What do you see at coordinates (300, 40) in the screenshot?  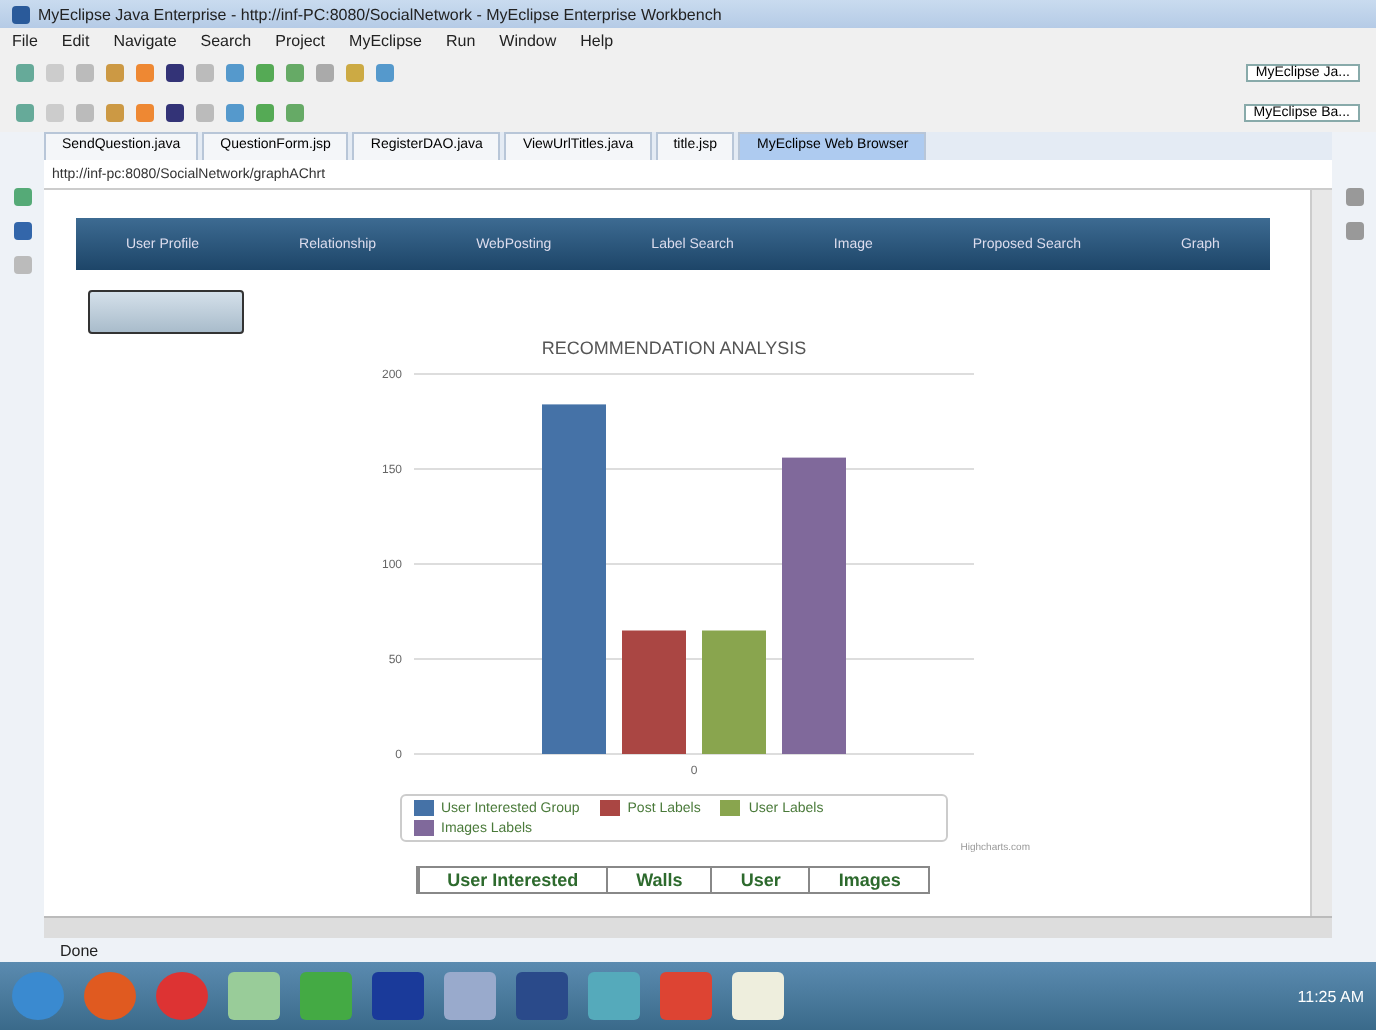 I see `menu-item: Project` at bounding box center [300, 40].